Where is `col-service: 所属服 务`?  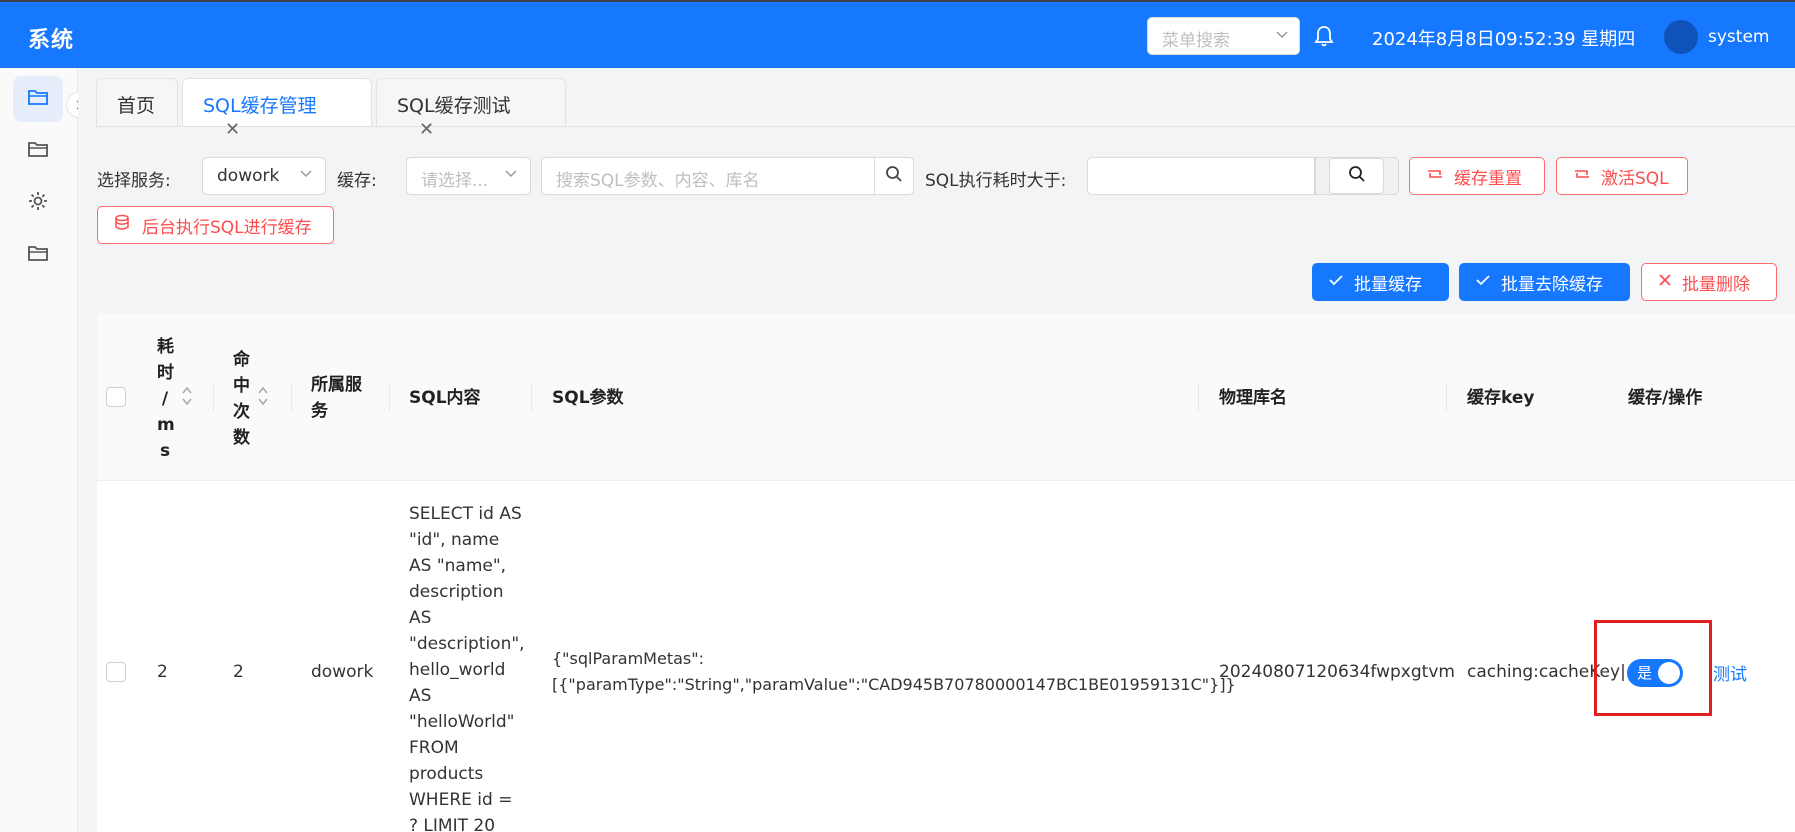
col-service: 所属服 务 is located at coordinates (346, 398).